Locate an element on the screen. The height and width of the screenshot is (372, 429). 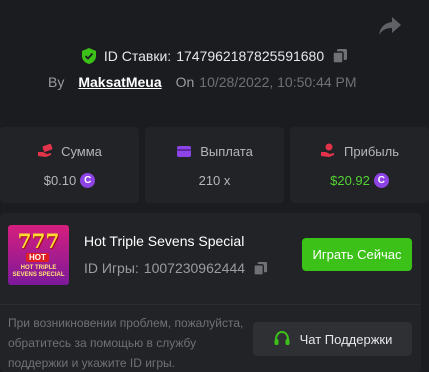
support-chat-label: Чат Поддержки is located at coordinates (346, 339).